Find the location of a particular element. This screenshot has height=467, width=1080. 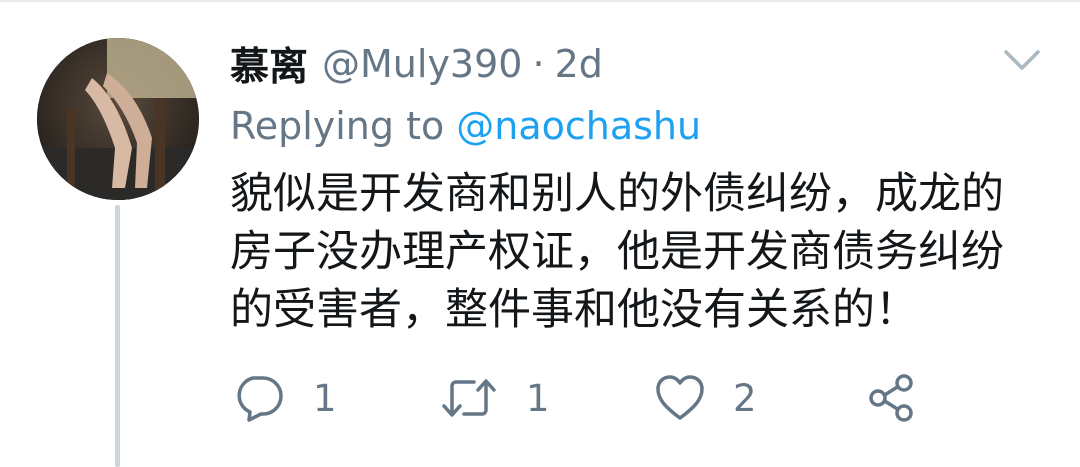

tweet-text-line: 的受害者，整件事和他没有关系的！ is located at coordinates (574, 310).